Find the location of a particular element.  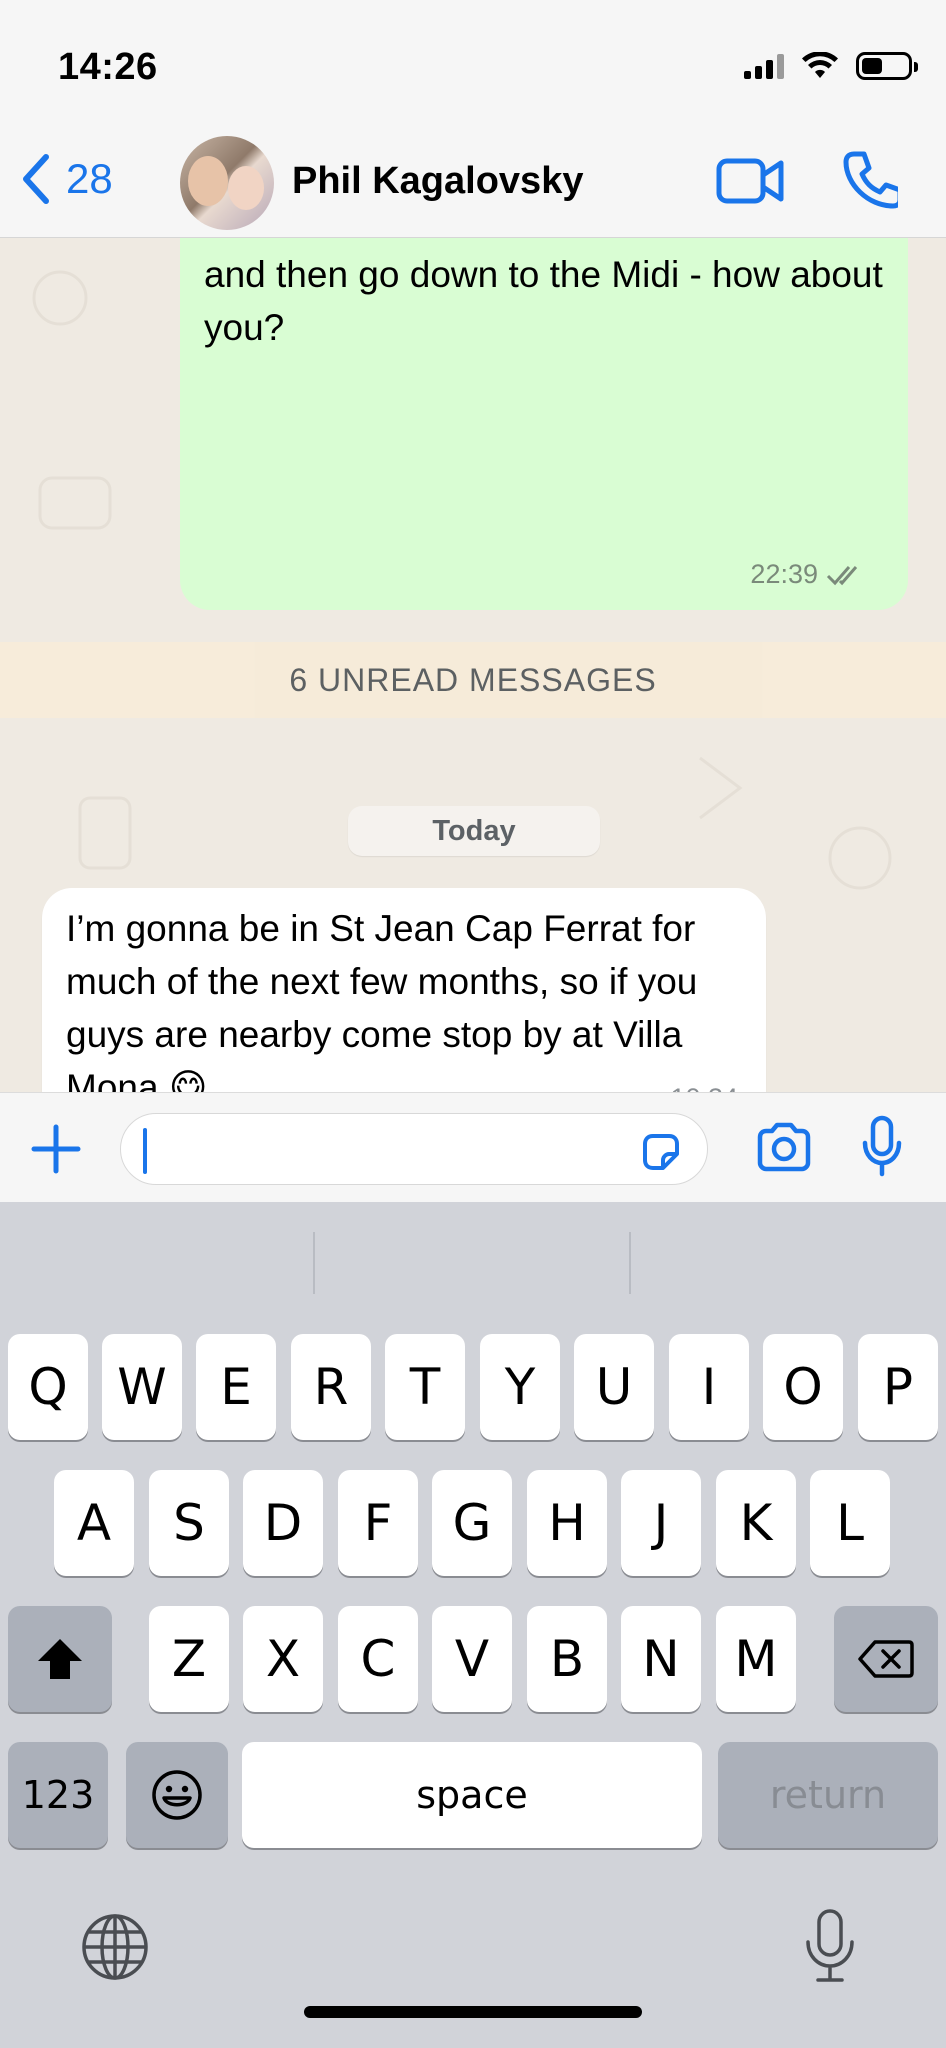

video-call-icon is located at coordinates (750, 181).